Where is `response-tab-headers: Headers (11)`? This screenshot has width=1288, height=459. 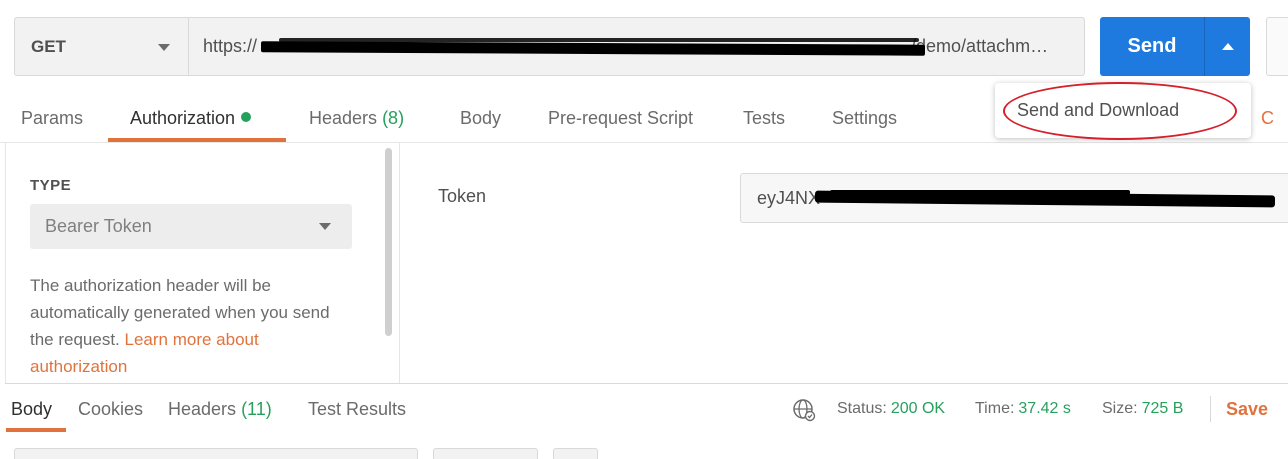 response-tab-headers: Headers (11) is located at coordinates (220, 409).